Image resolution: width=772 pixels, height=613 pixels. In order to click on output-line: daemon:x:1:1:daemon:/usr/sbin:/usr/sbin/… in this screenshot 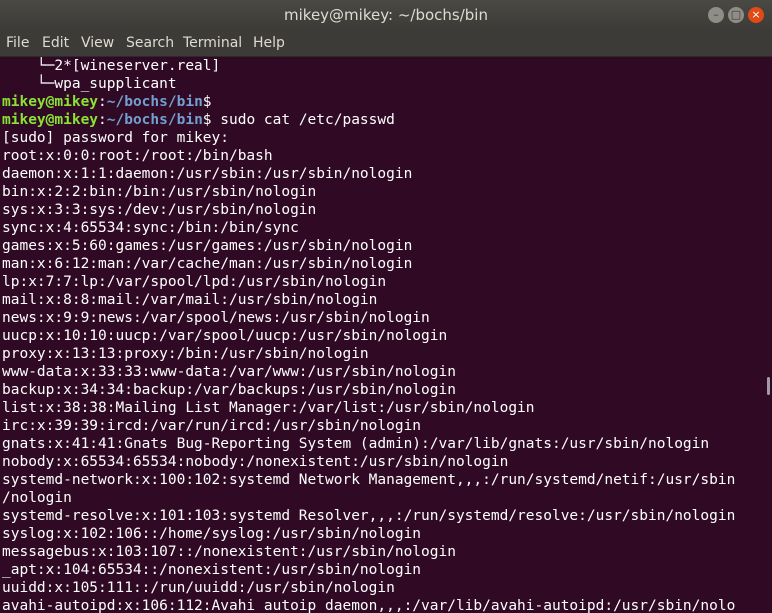, I will do `click(207, 174)`.